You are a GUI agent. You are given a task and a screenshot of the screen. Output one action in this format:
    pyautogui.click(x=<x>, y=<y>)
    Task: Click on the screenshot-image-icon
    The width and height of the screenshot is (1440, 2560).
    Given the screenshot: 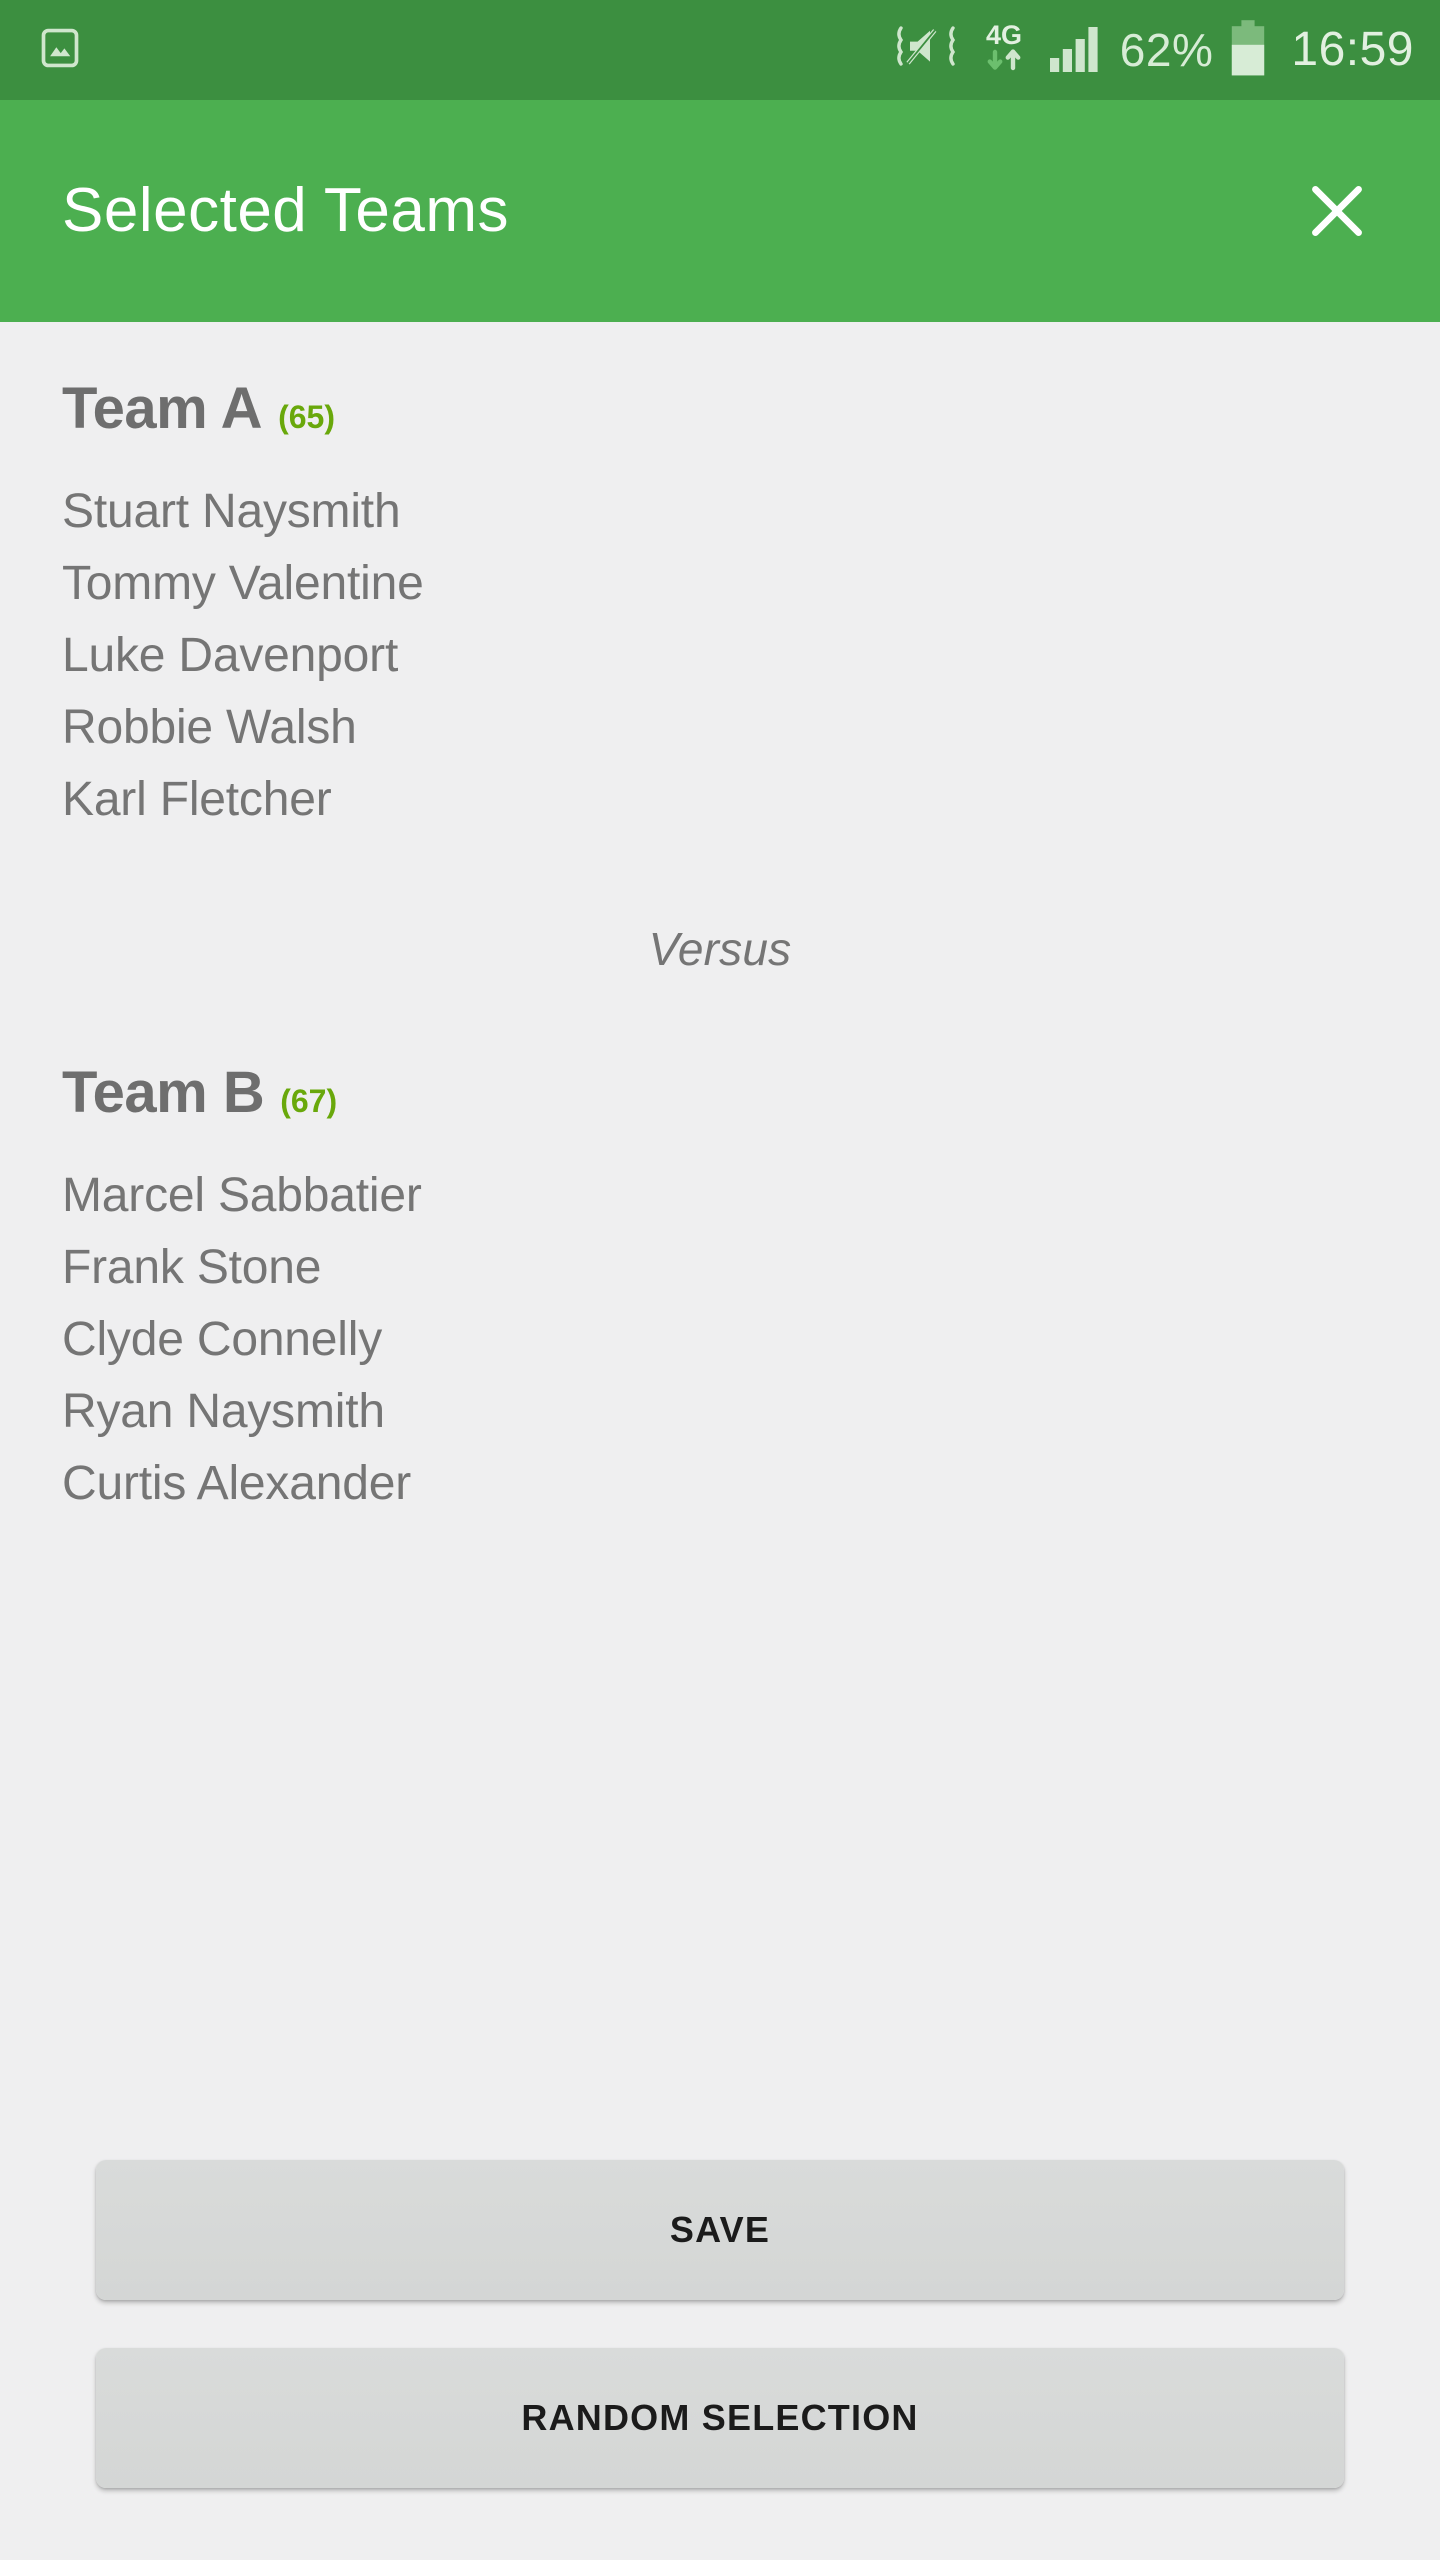 What is the action you would take?
    pyautogui.click(x=60, y=50)
    